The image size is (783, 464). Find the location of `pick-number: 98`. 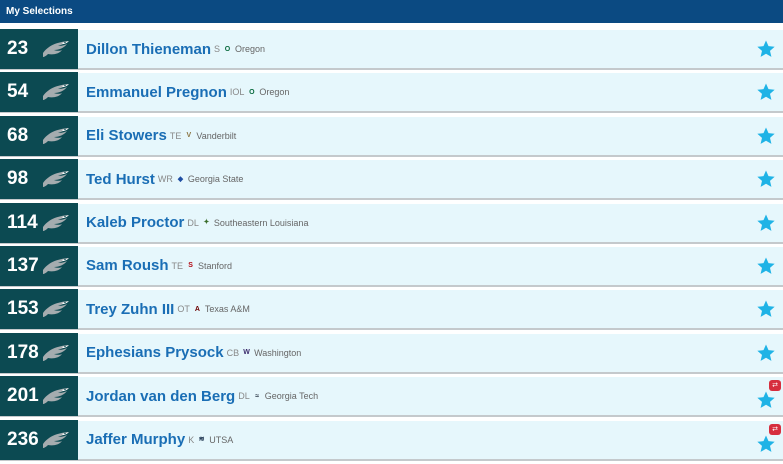

pick-number: 98 is located at coordinates (18, 179).